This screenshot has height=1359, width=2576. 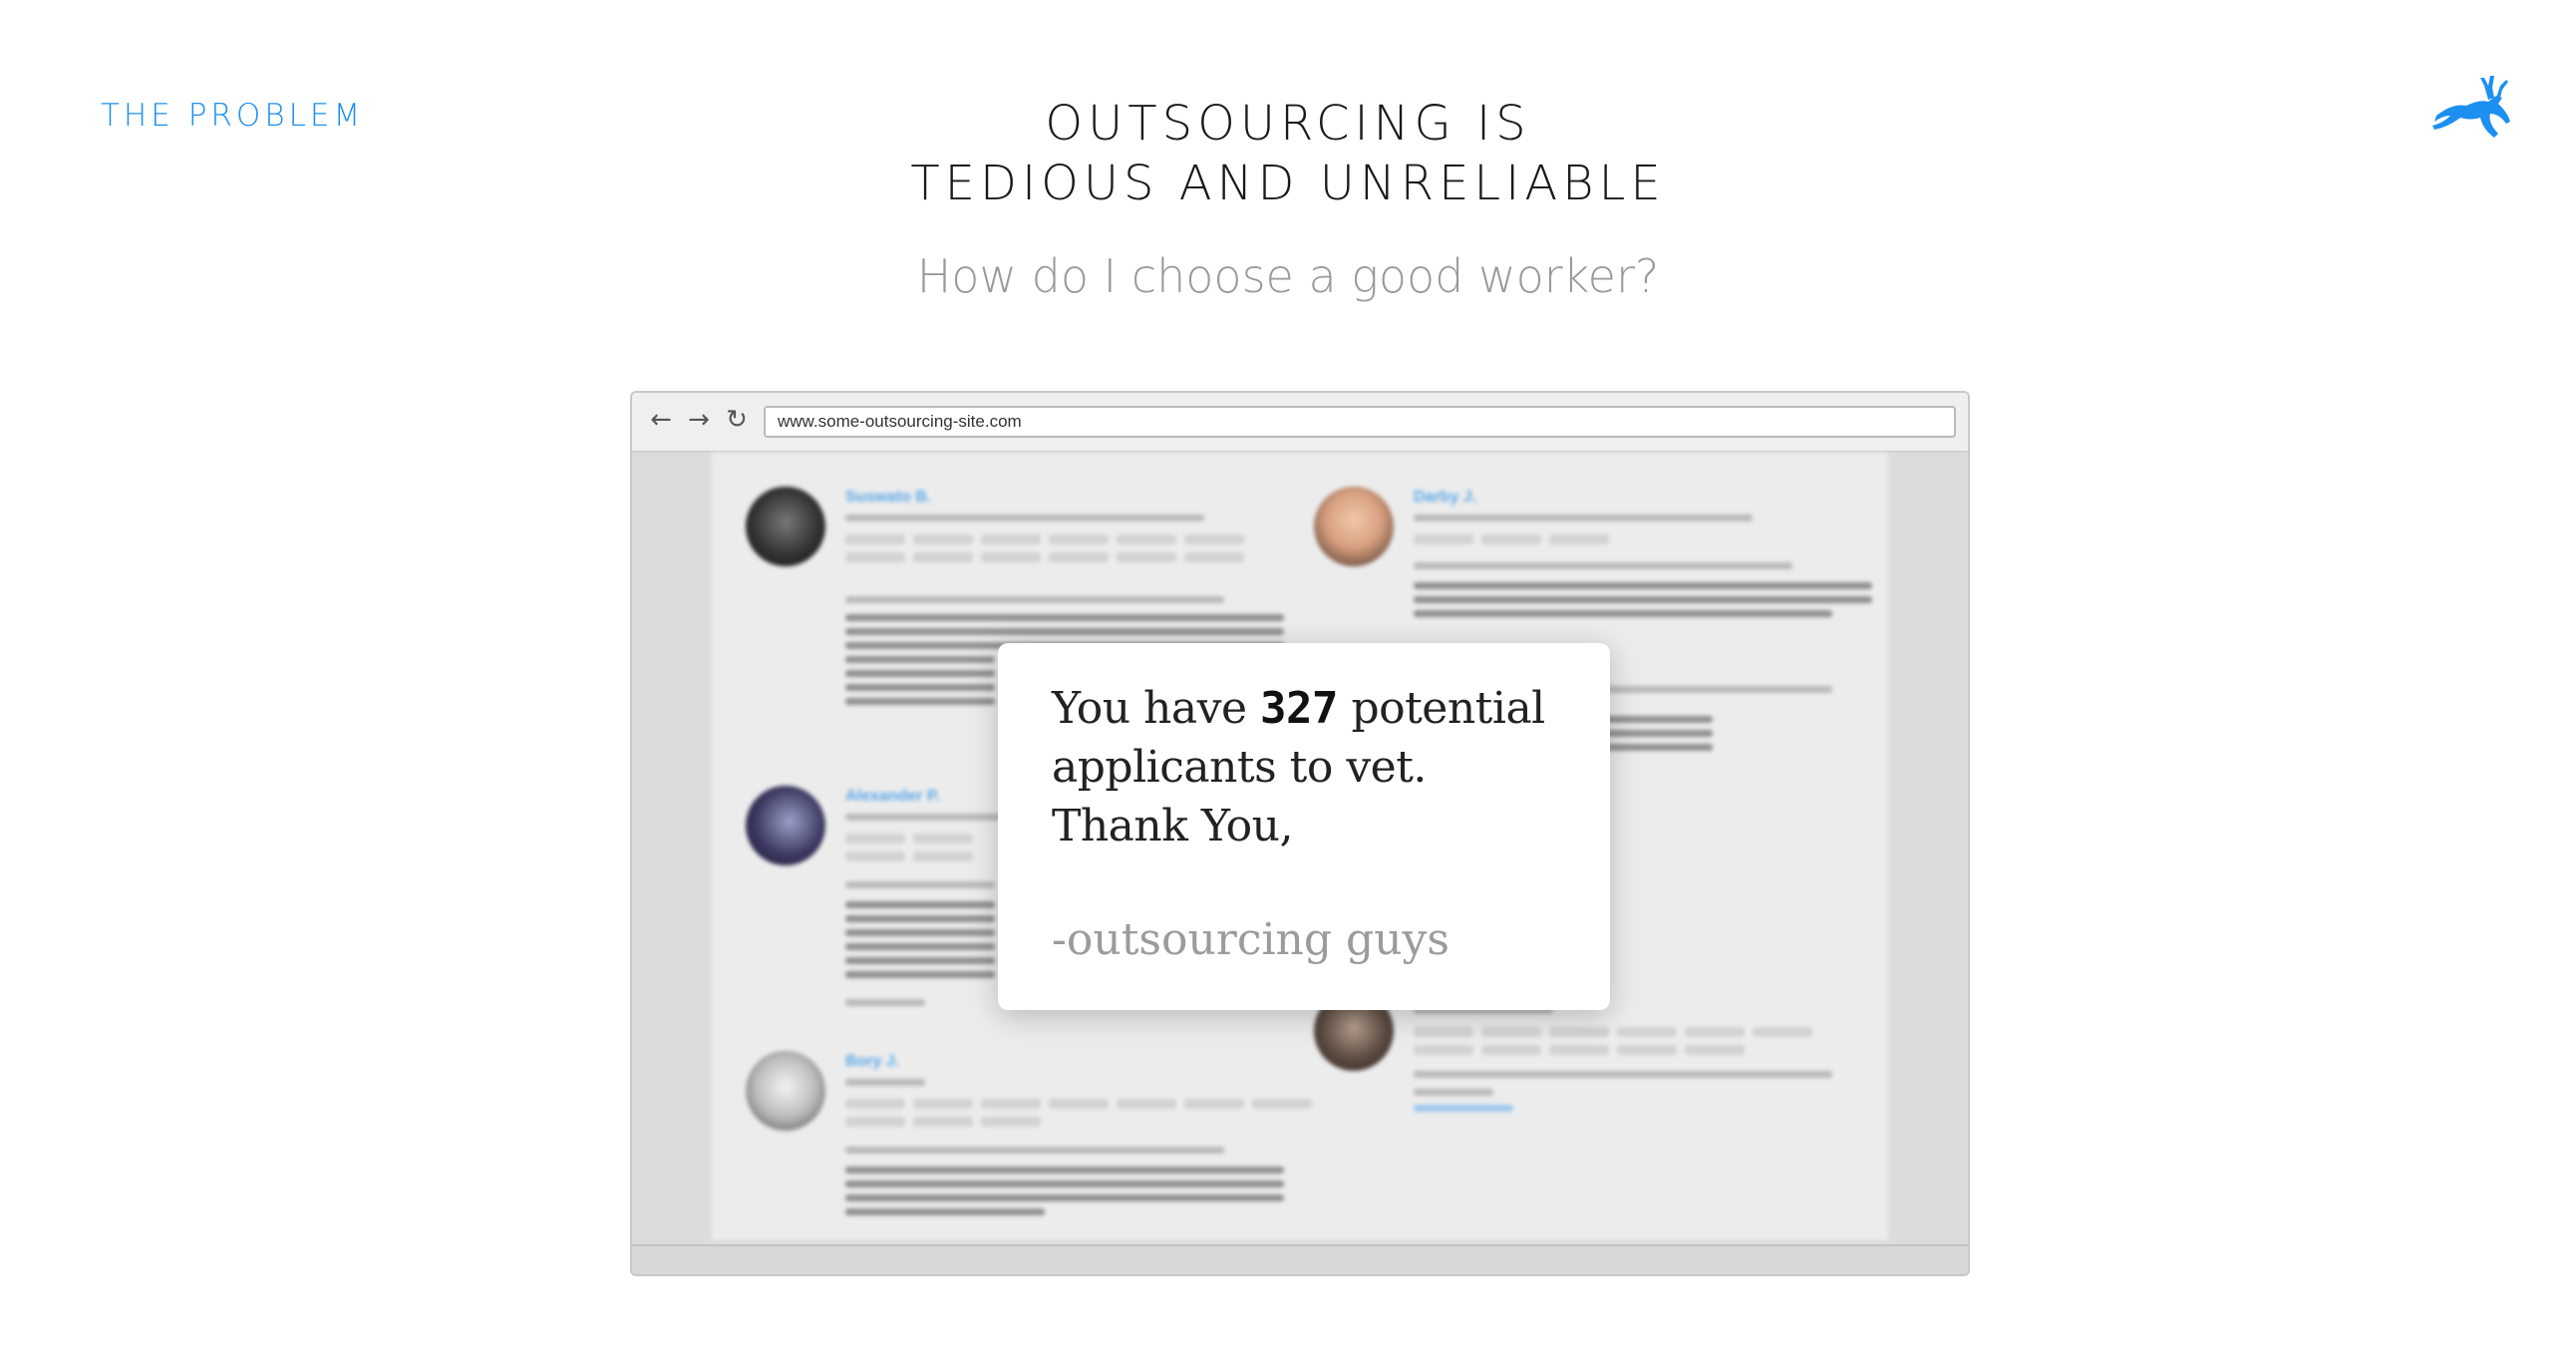 What do you see at coordinates (737, 420) in the screenshot?
I see `reload-icon: ↻` at bounding box center [737, 420].